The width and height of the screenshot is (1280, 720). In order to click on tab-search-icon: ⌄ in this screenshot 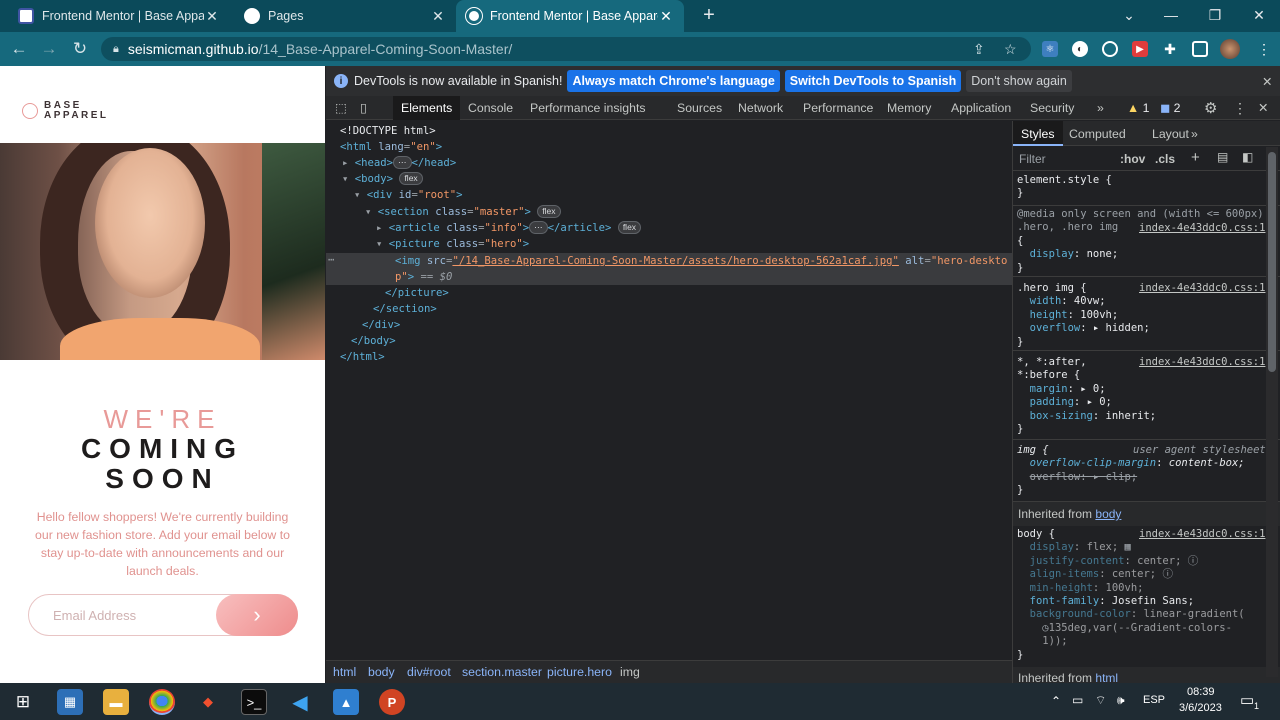, I will do `click(1129, 15)`.